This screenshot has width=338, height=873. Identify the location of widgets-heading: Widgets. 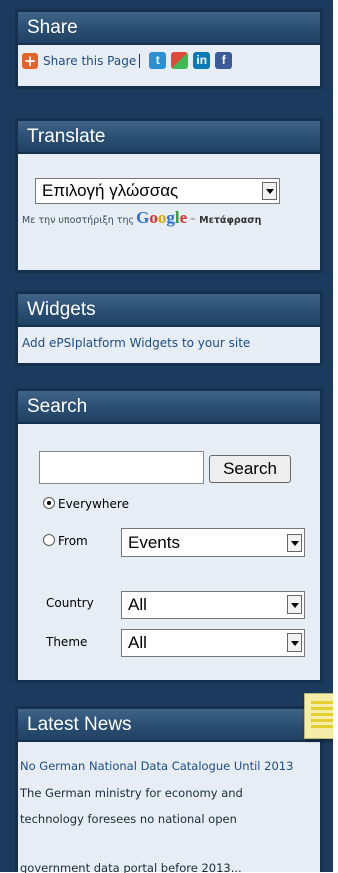
(169, 310).